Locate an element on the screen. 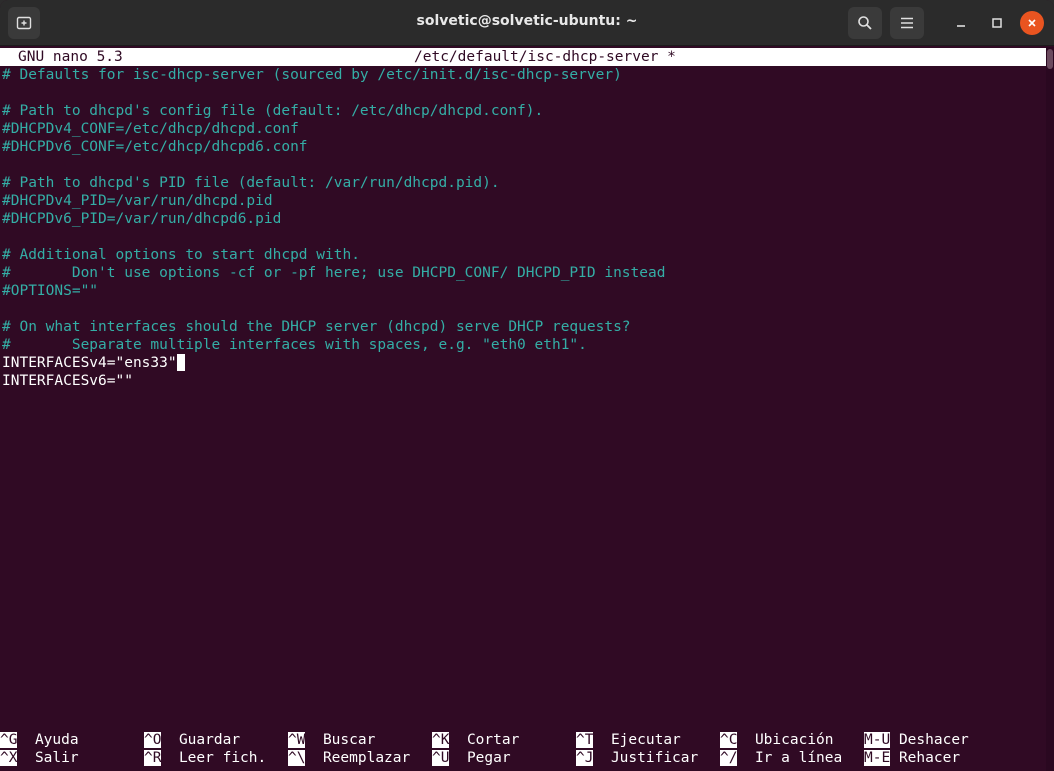  editor-line: INTERFACESv6="" is located at coordinates (522, 381).